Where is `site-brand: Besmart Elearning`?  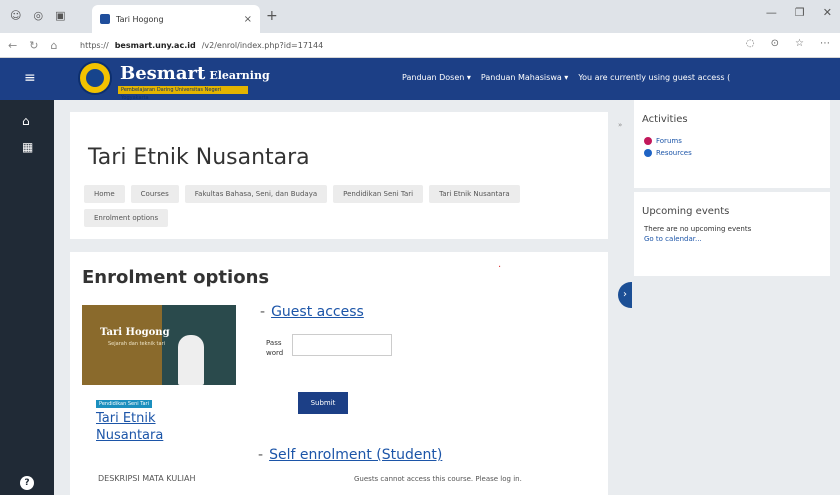 site-brand: Besmart Elearning is located at coordinates (195, 73).